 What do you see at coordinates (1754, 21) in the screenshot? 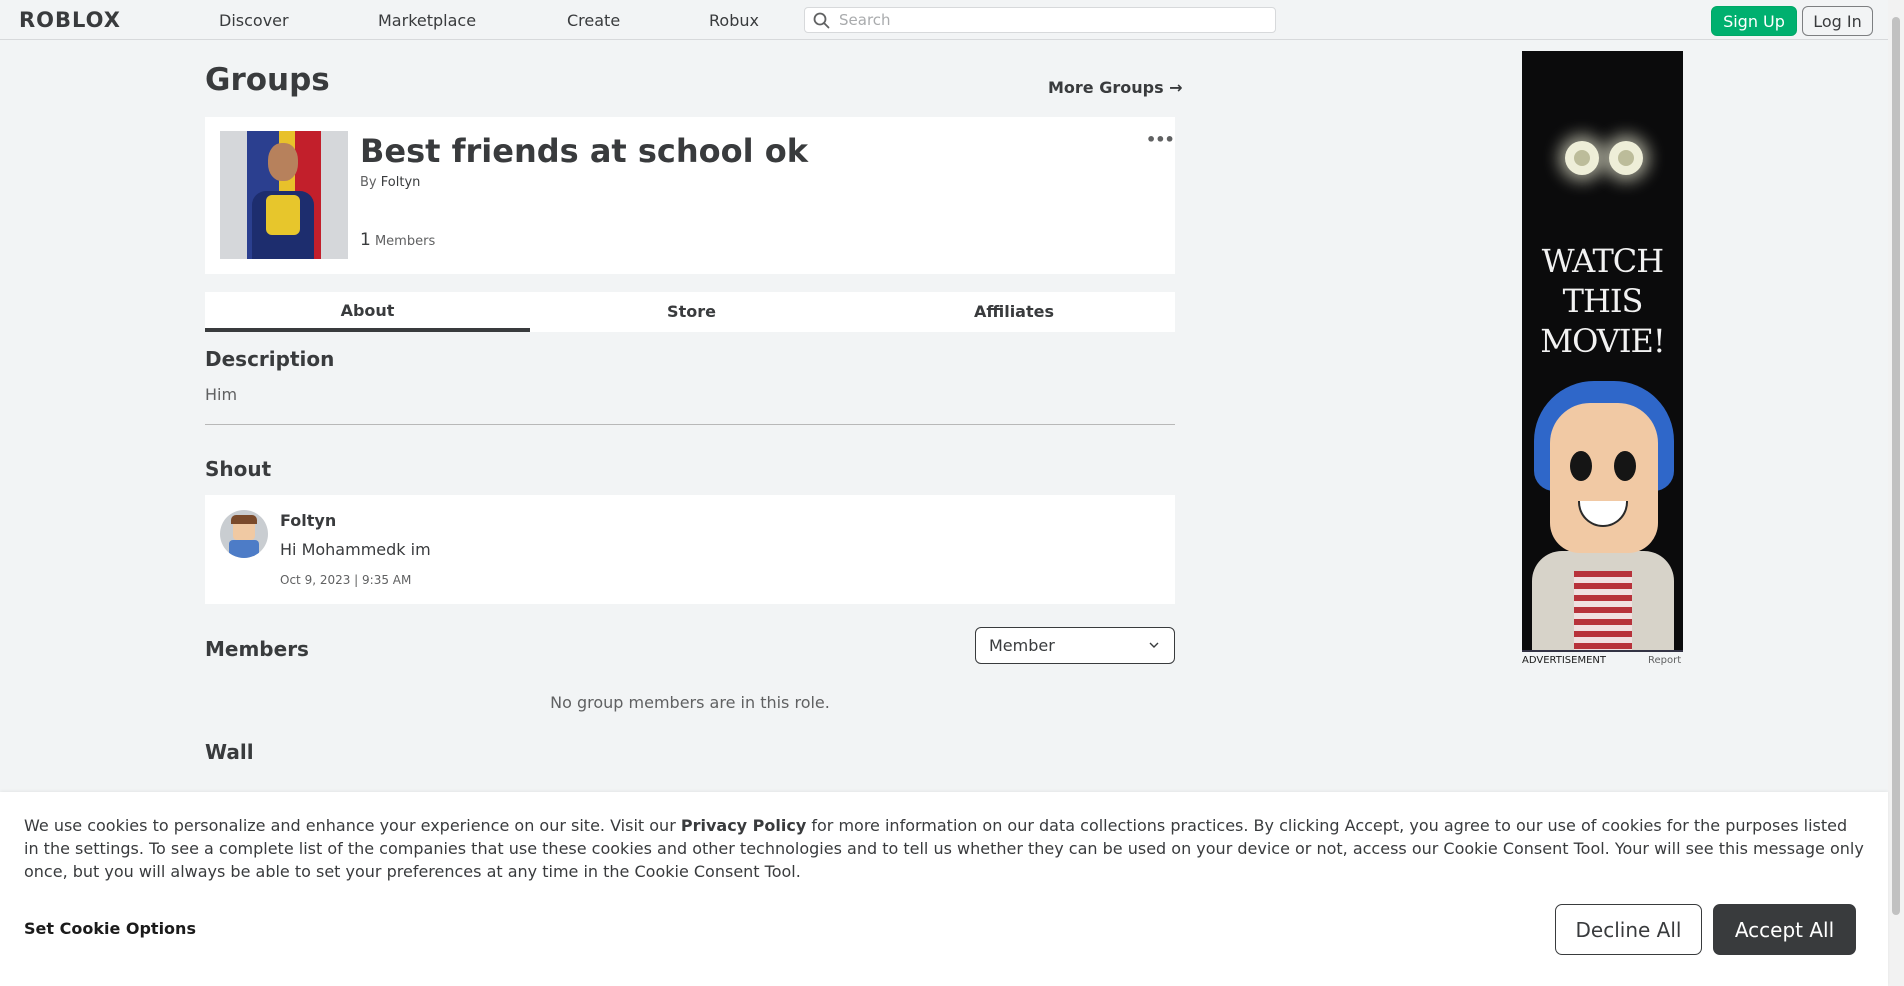
I see `sign-up-button: Sign Up` at bounding box center [1754, 21].